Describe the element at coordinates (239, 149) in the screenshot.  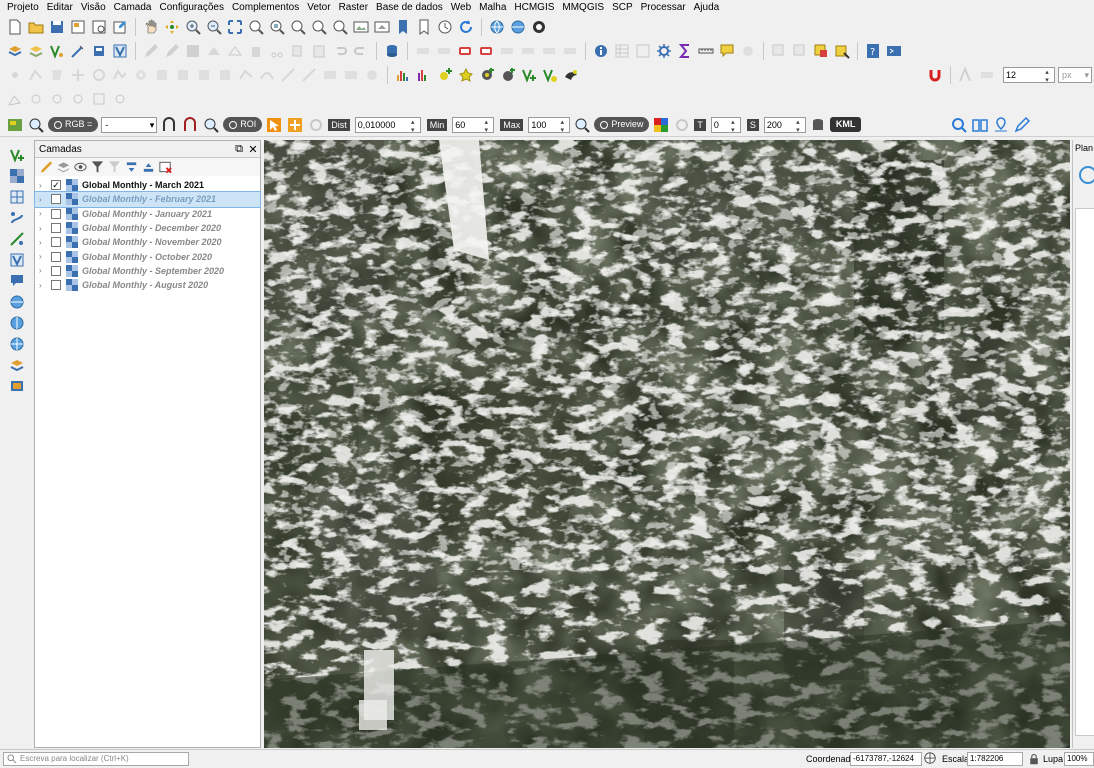
I see `float-panel-icon: ⧉` at that location.